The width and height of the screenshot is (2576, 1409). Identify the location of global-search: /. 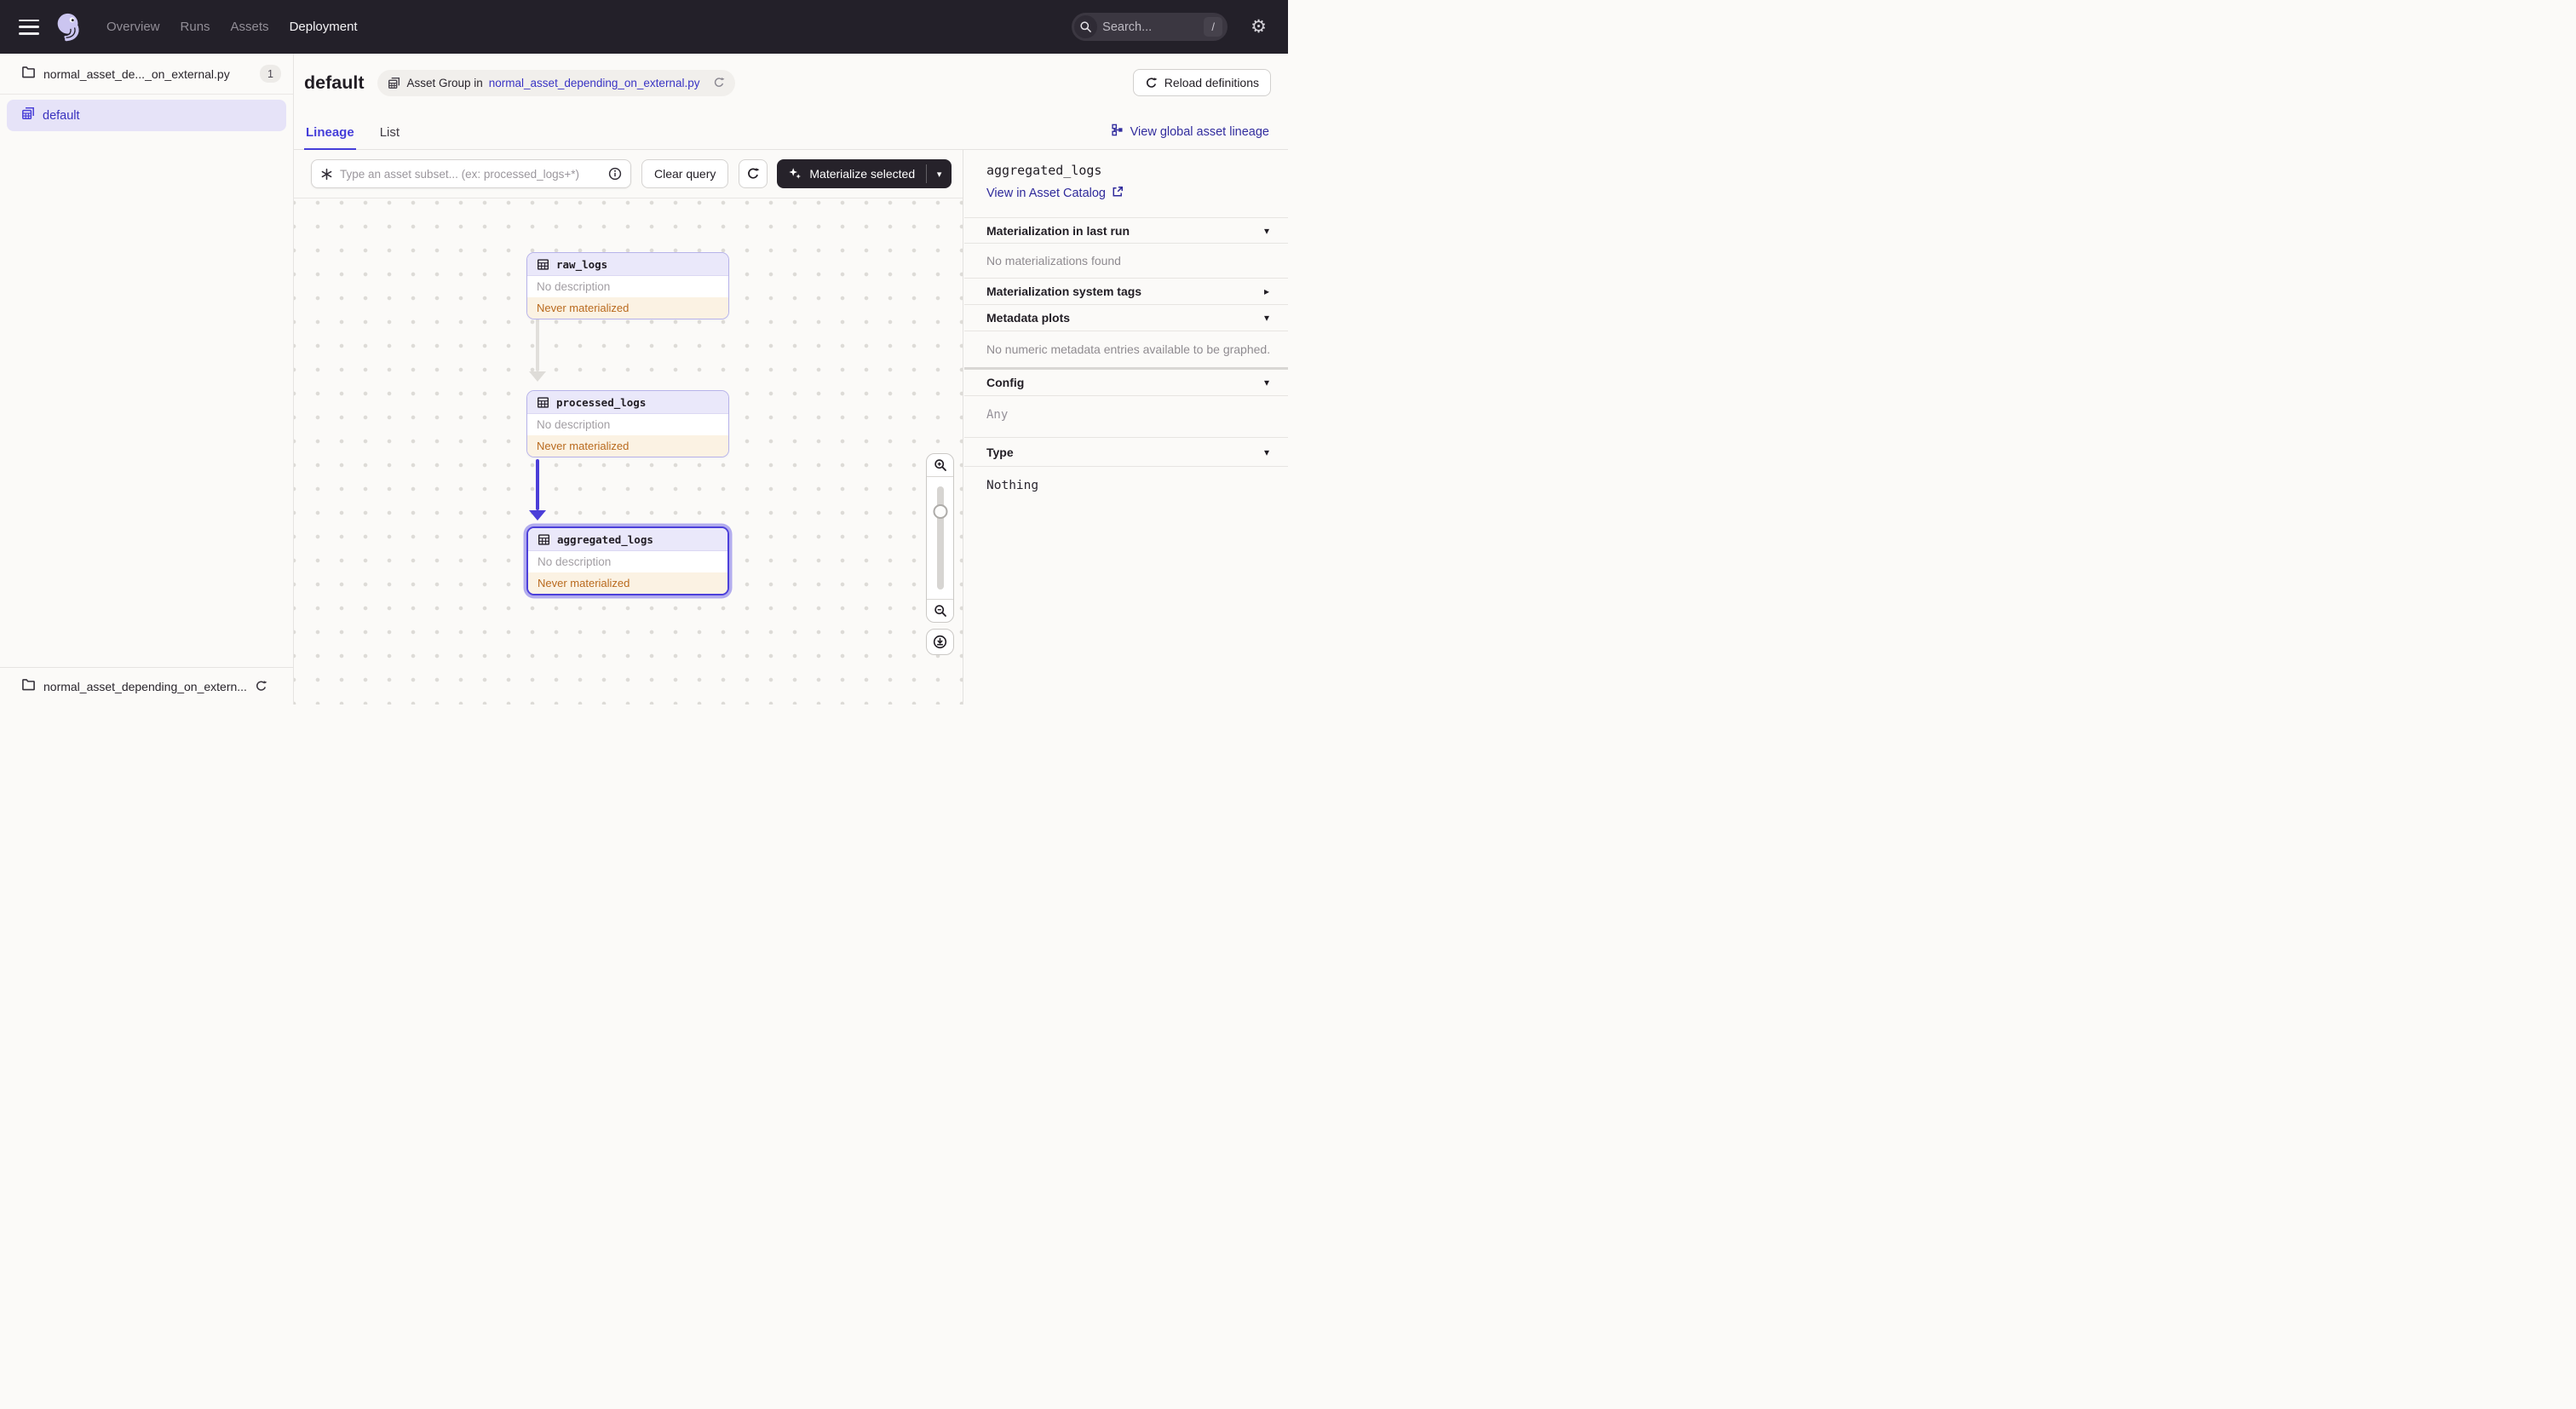
(1150, 27).